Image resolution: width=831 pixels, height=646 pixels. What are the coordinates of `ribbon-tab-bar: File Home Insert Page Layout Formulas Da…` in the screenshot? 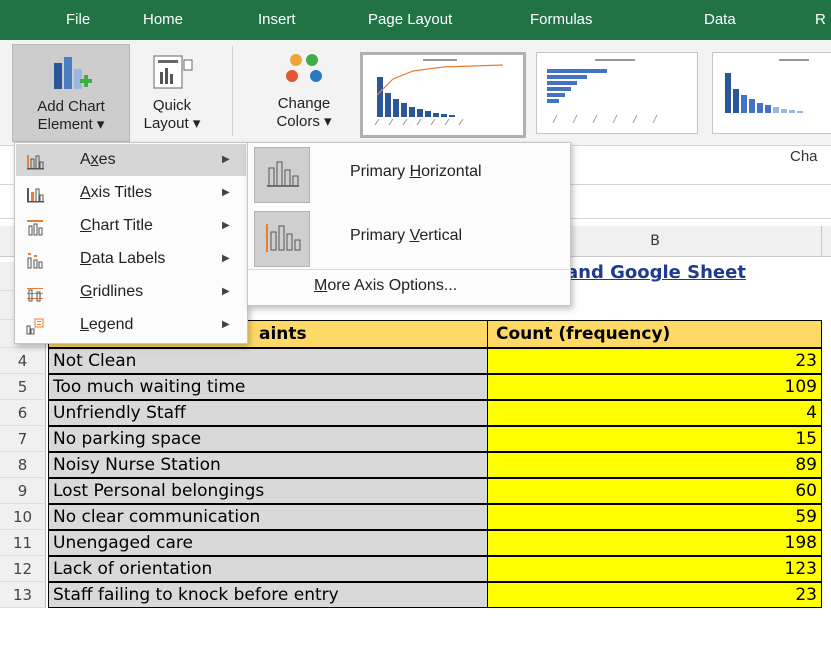 It's located at (415, 20).